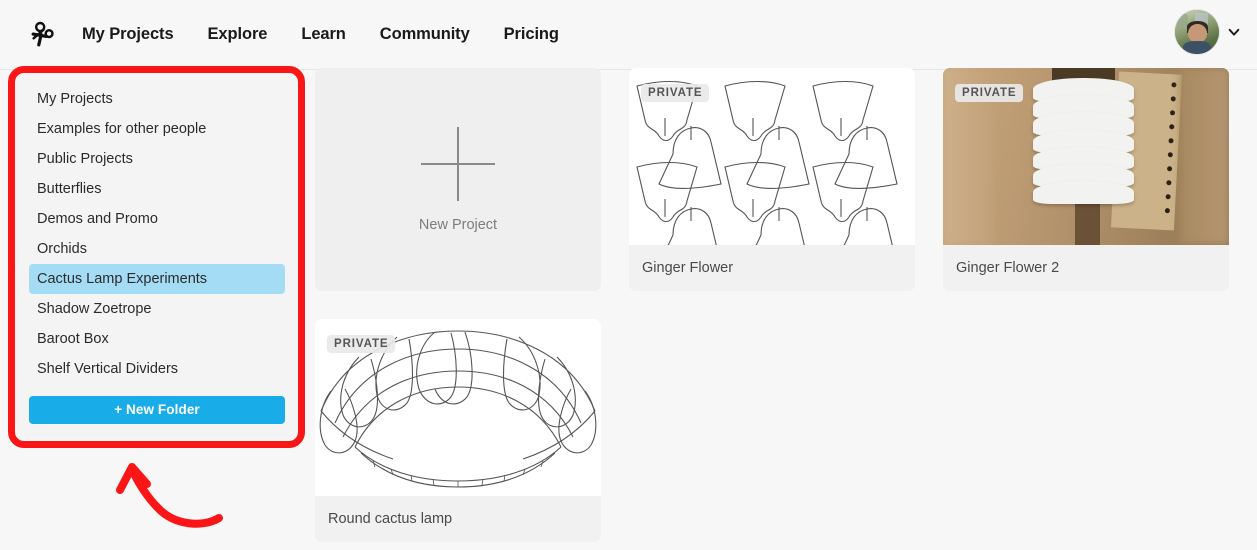 This screenshot has height=550, width=1257. What do you see at coordinates (1197, 32) in the screenshot?
I see `avatar` at bounding box center [1197, 32].